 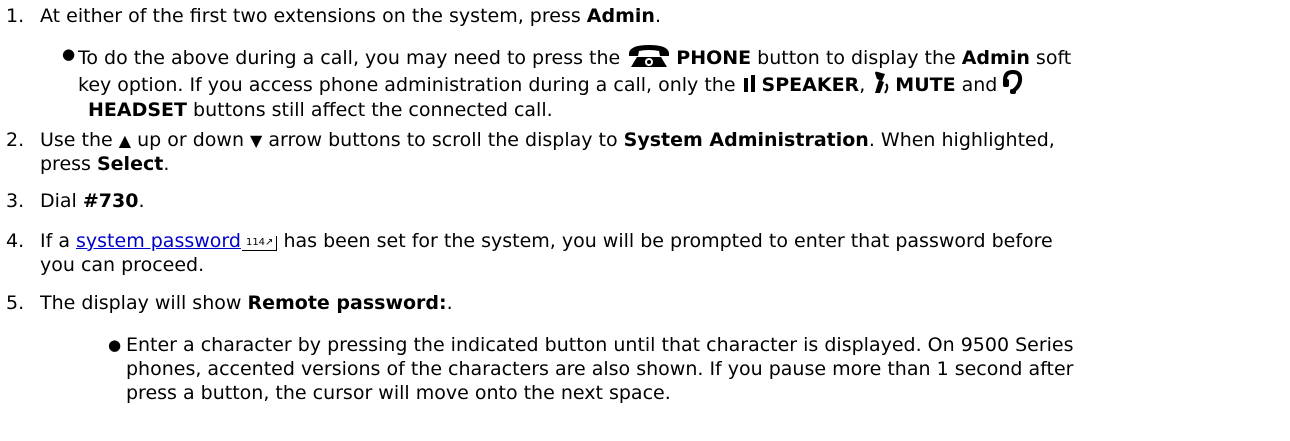 What do you see at coordinates (256, 140) in the screenshot?
I see `down-arrow-icon: ▼` at bounding box center [256, 140].